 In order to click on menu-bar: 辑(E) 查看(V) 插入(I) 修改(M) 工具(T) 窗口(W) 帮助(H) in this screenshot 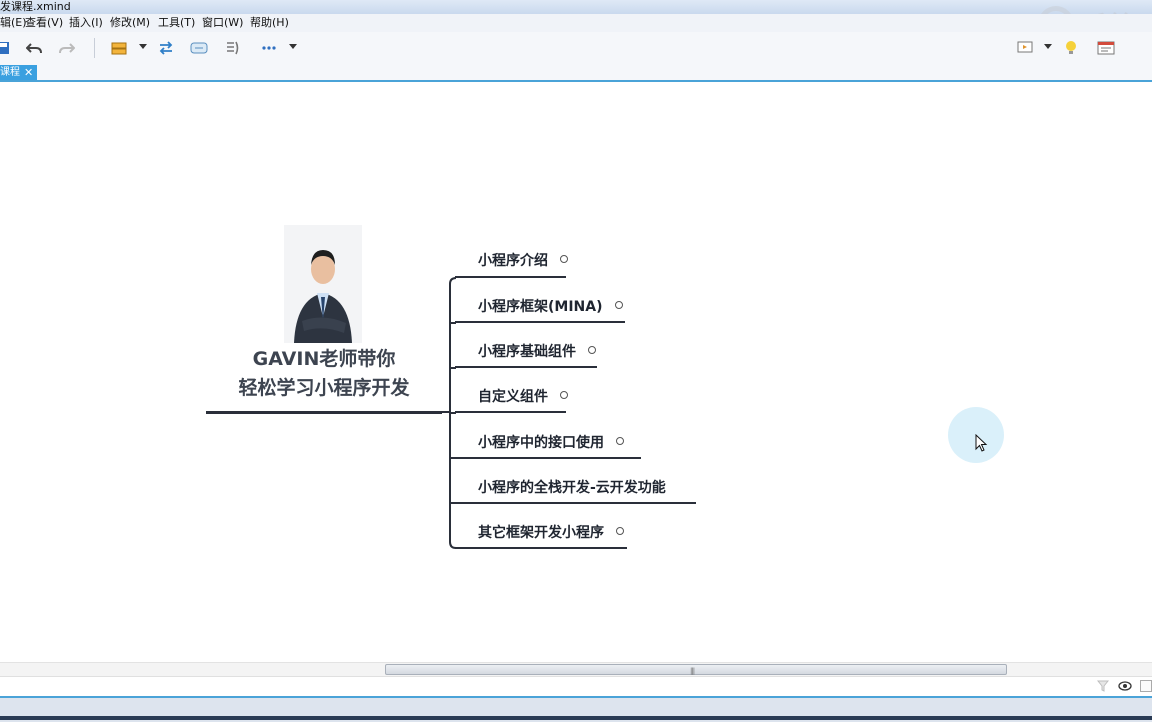, I will do `click(576, 23)`.